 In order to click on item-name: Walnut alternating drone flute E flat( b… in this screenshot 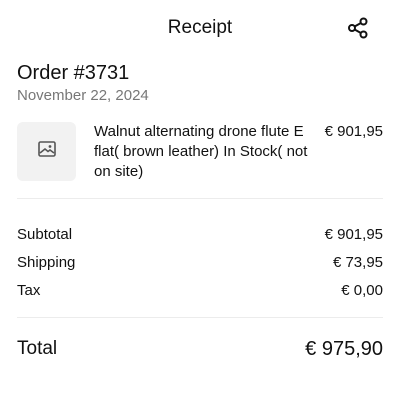, I will do `click(201, 151)`.